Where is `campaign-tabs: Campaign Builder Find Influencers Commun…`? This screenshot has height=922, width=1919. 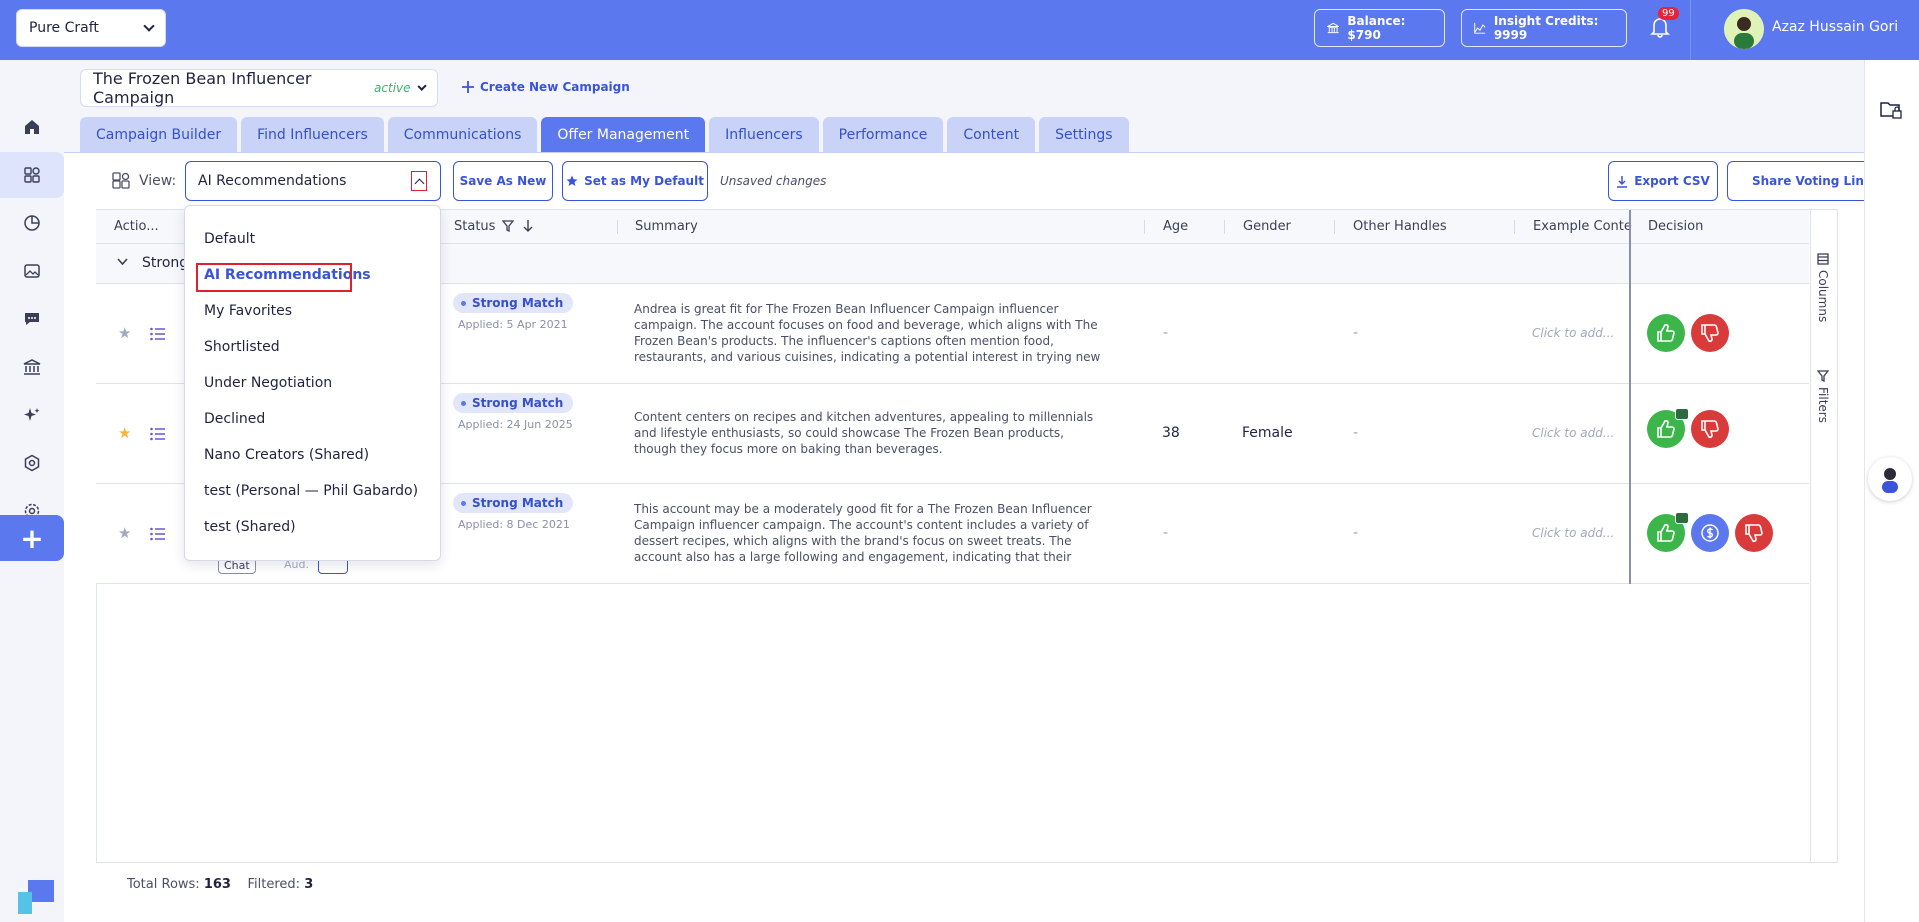 campaign-tabs: Campaign Builder Find Influencers Commun… is located at coordinates (604, 135).